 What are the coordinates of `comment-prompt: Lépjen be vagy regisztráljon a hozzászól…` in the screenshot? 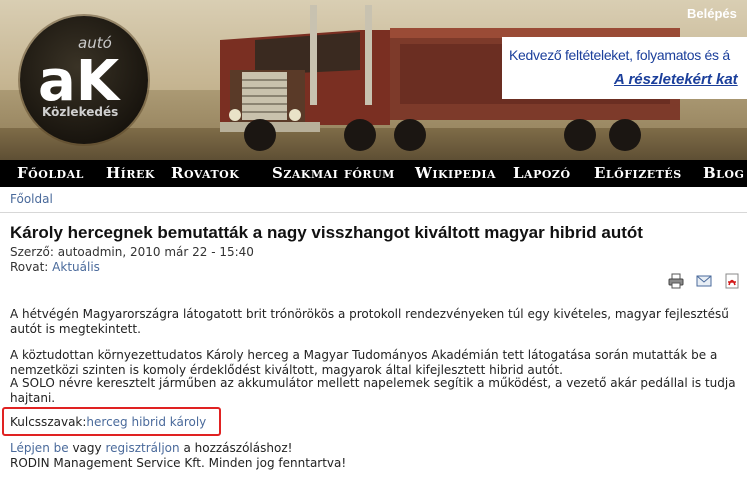 It's located at (151, 448).